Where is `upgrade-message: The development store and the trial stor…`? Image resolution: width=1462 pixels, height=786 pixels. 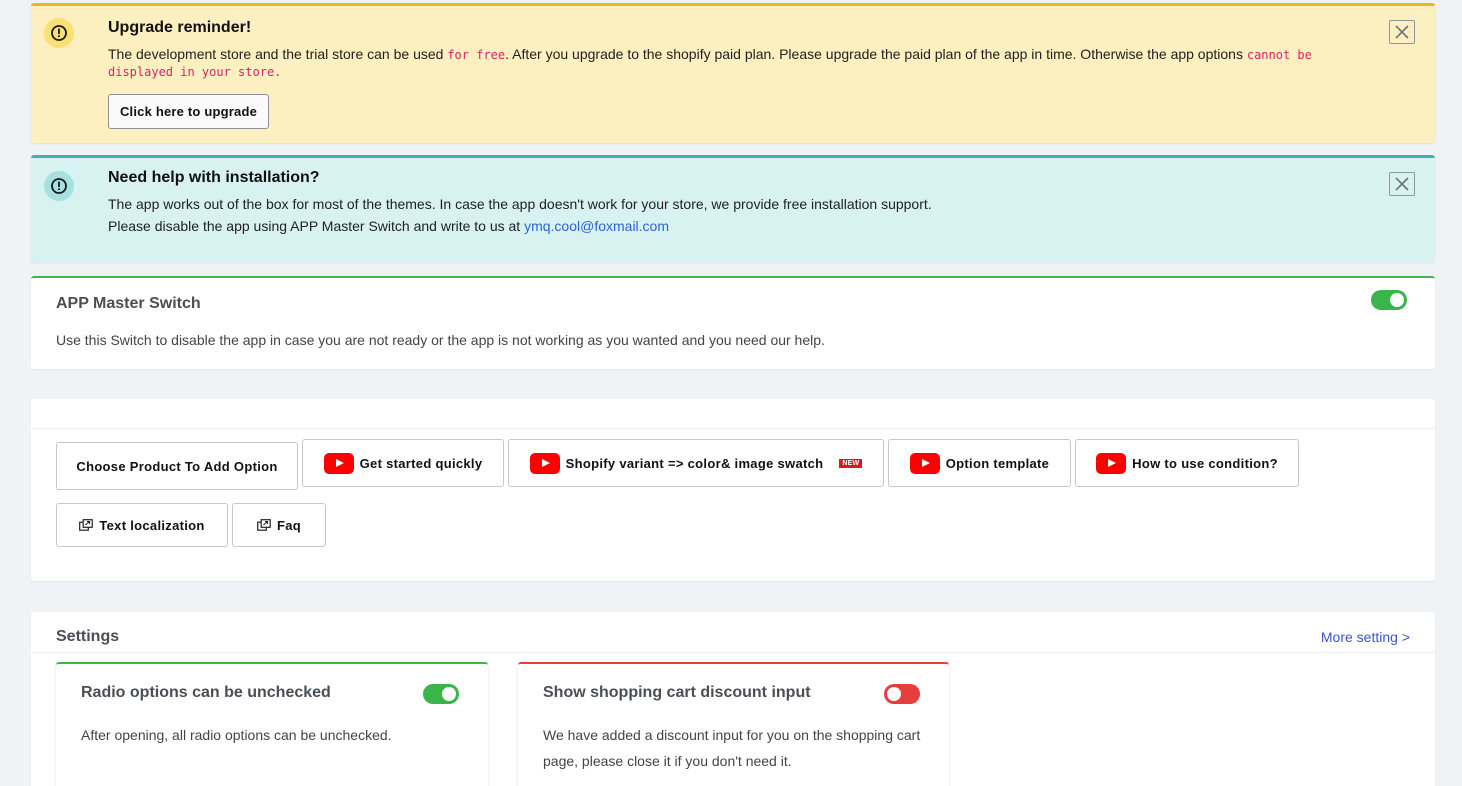
upgrade-message: The development store and the trial stor… is located at coordinates (738, 54).